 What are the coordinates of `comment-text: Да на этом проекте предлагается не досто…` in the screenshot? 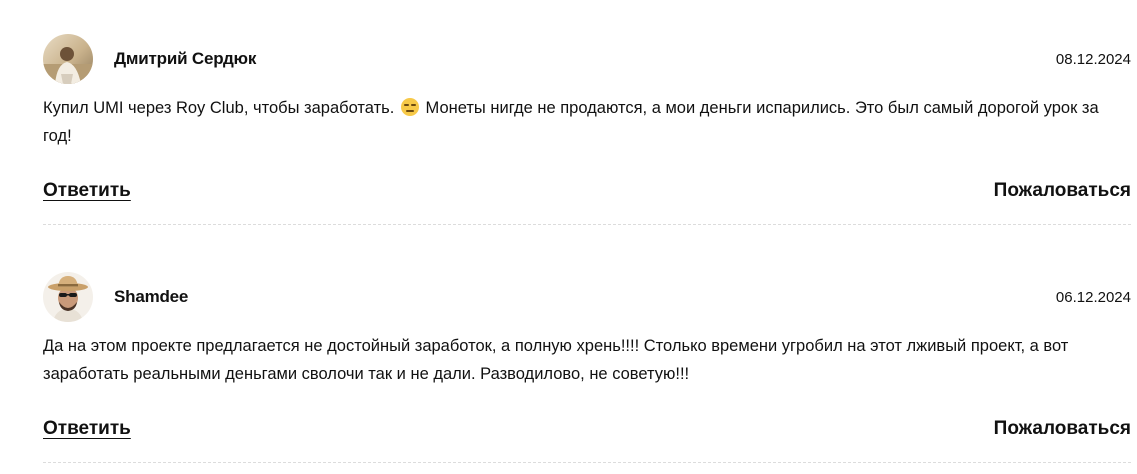 It's located at (556, 360).